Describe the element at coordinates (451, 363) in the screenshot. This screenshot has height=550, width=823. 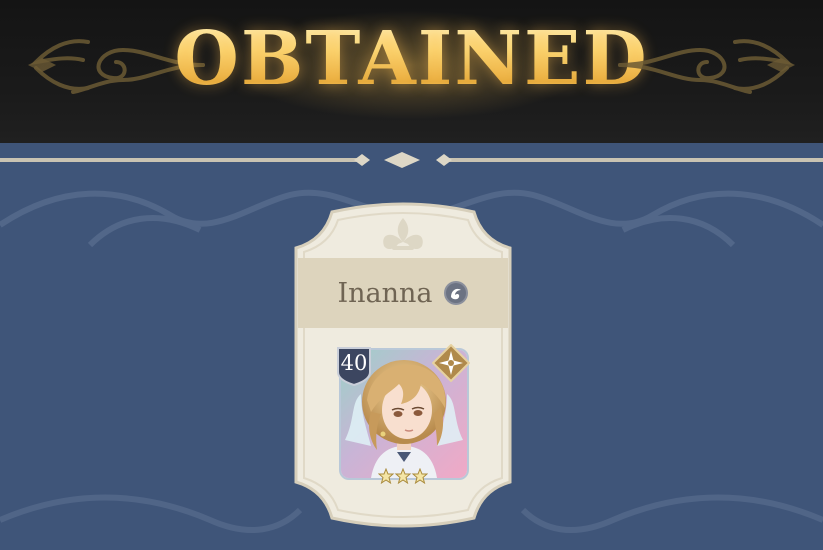
I see `compass-star-icon` at that location.